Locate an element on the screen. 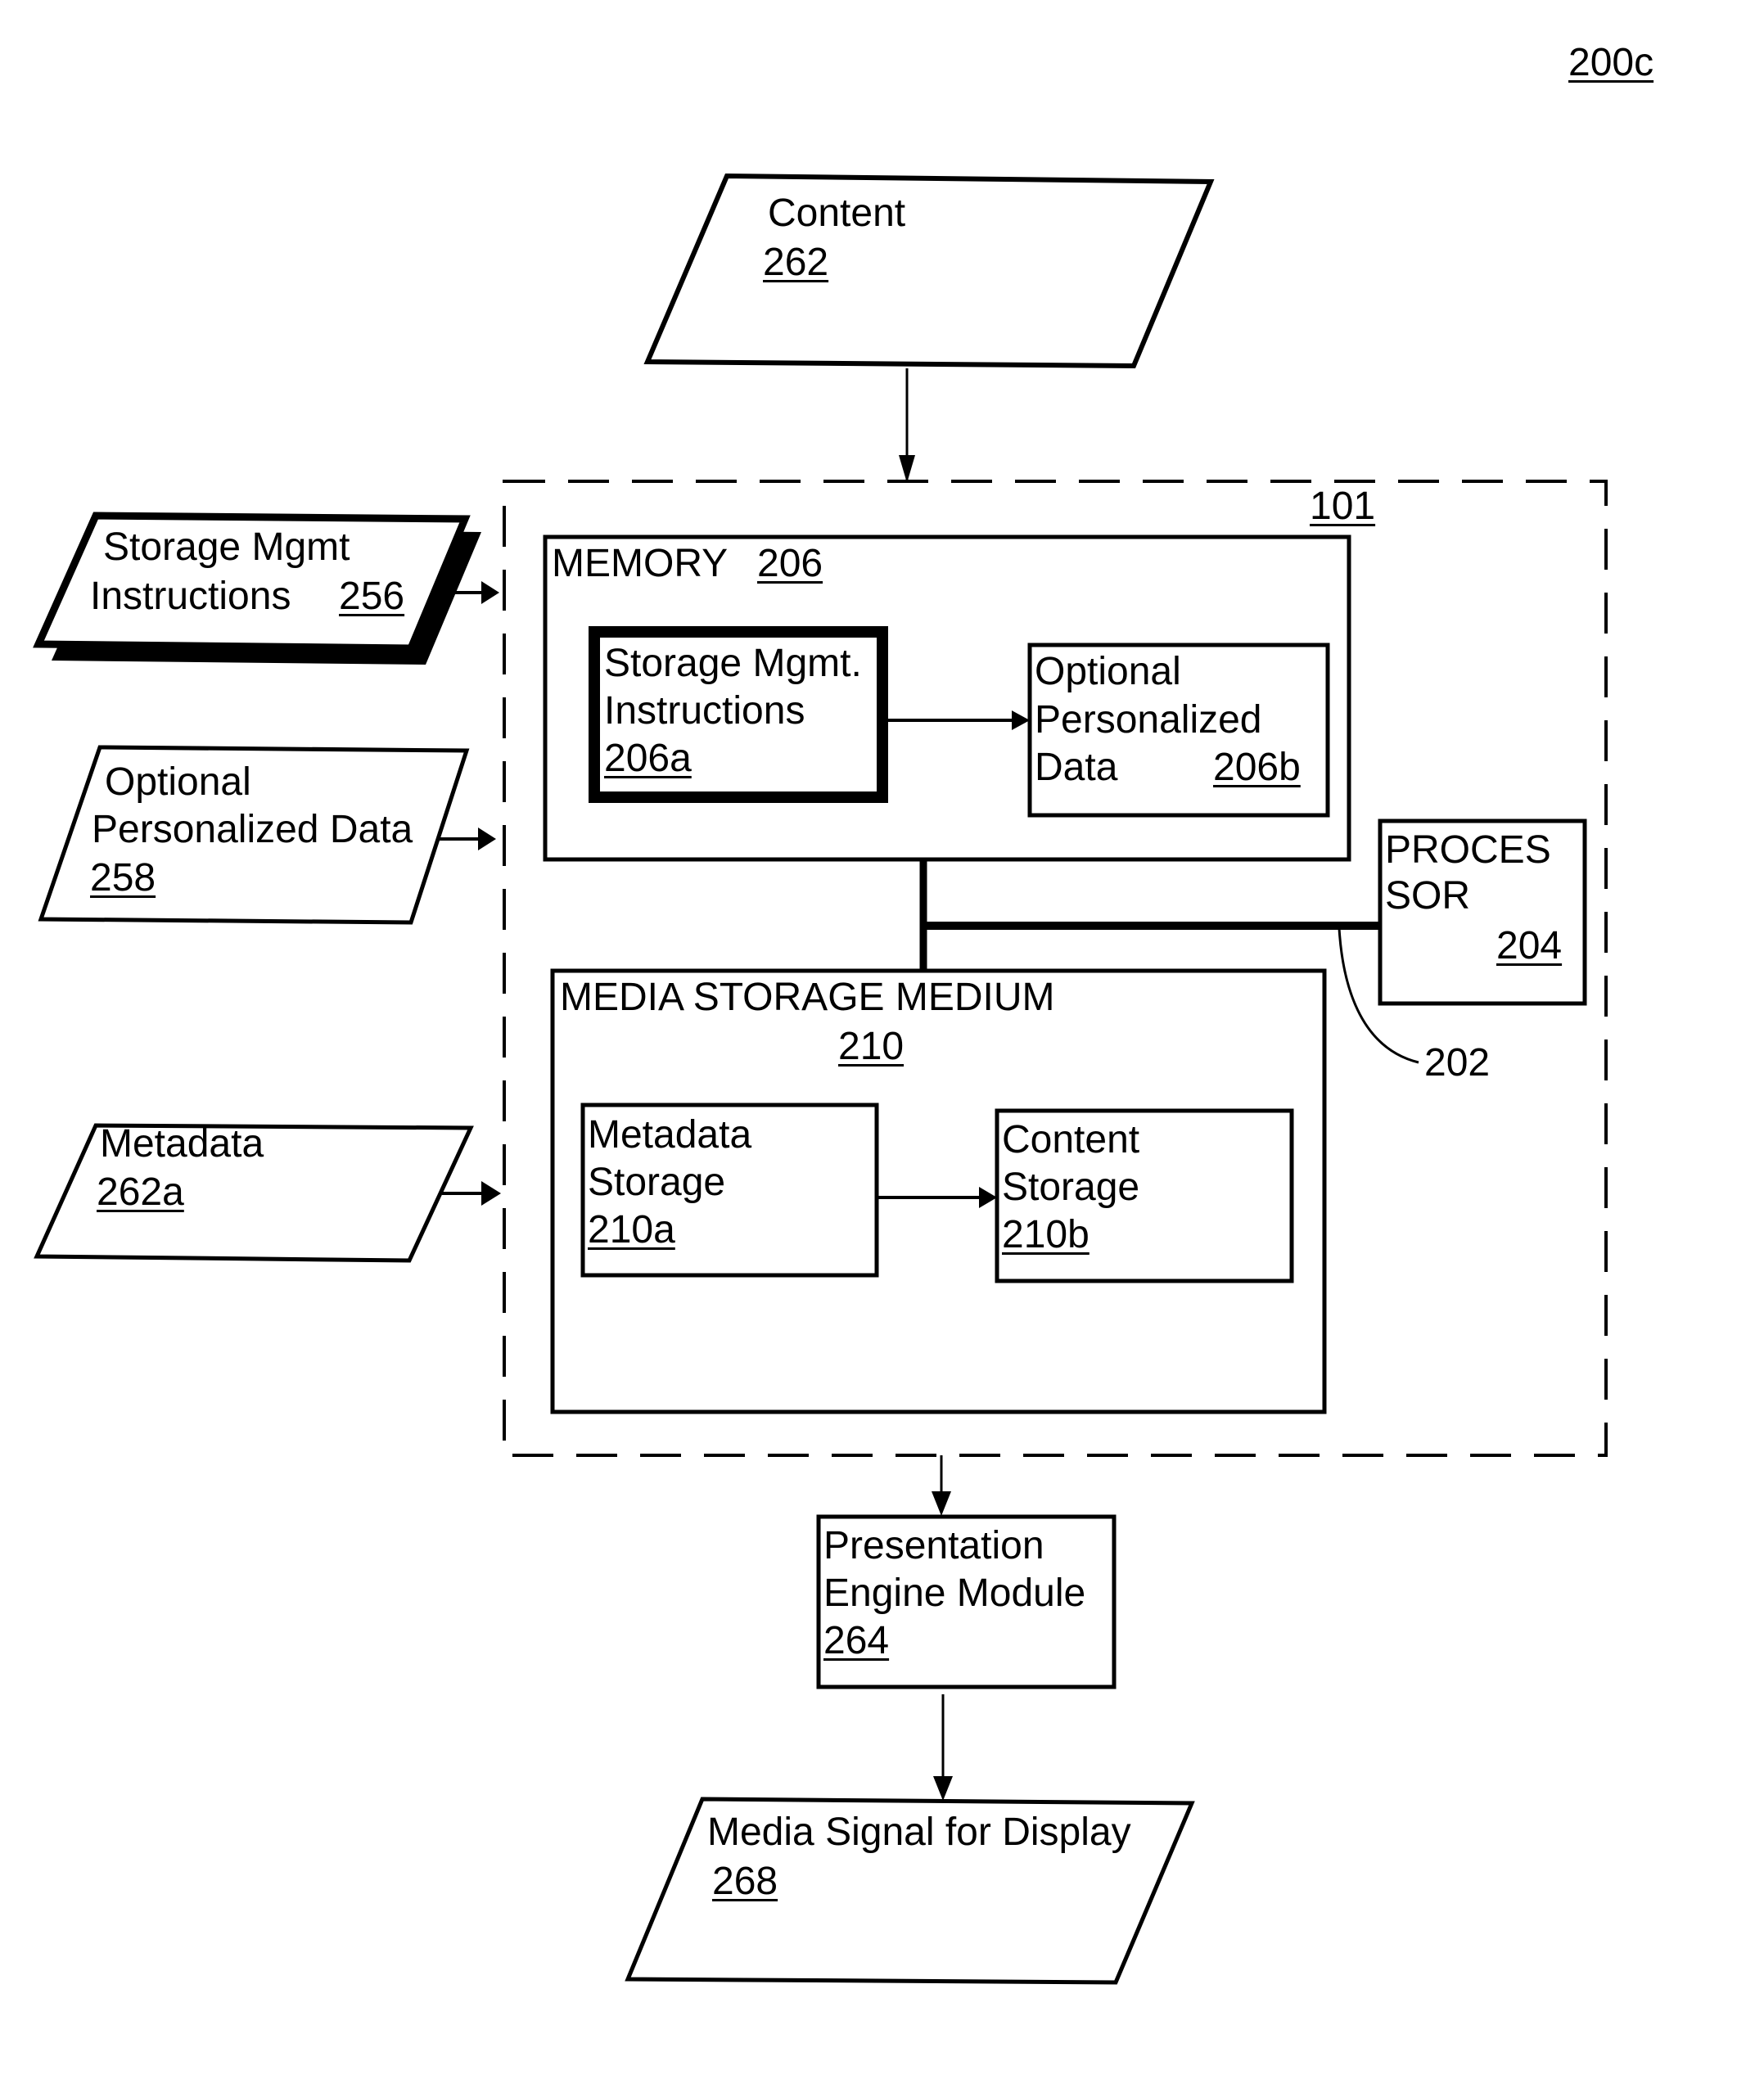  optional-data-input-line2: Personalized Data is located at coordinates (252, 829).